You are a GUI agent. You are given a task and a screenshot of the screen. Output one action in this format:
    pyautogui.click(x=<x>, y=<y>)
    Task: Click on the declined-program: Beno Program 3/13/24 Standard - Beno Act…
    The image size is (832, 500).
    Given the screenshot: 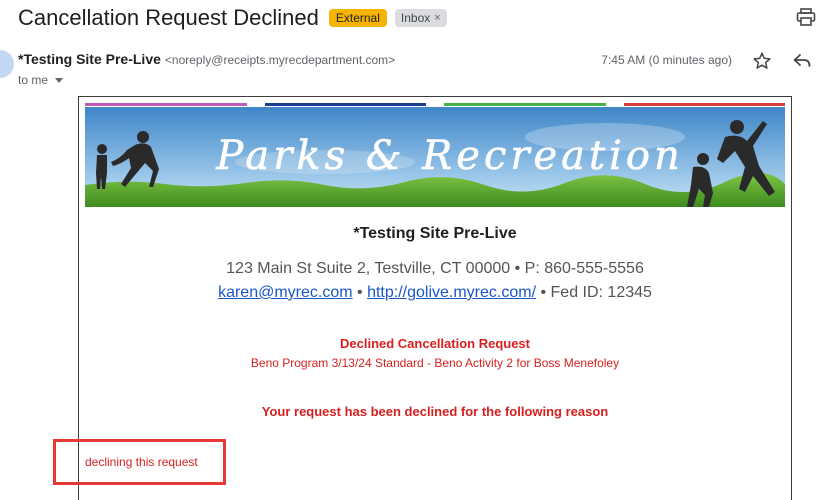 What is the action you would take?
    pyautogui.click(x=435, y=363)
    